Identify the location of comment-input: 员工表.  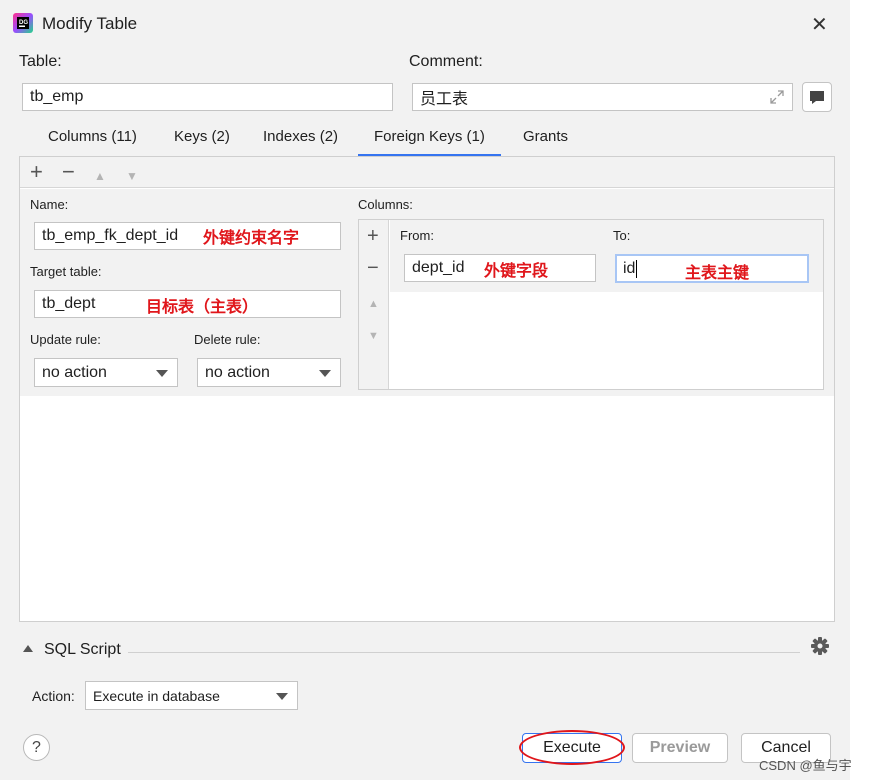
(602, 97).